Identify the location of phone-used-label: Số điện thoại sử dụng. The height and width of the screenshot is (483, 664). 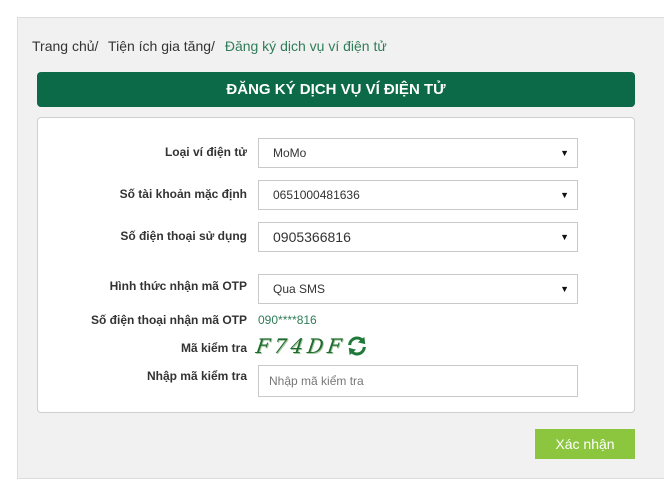
(183, 236).